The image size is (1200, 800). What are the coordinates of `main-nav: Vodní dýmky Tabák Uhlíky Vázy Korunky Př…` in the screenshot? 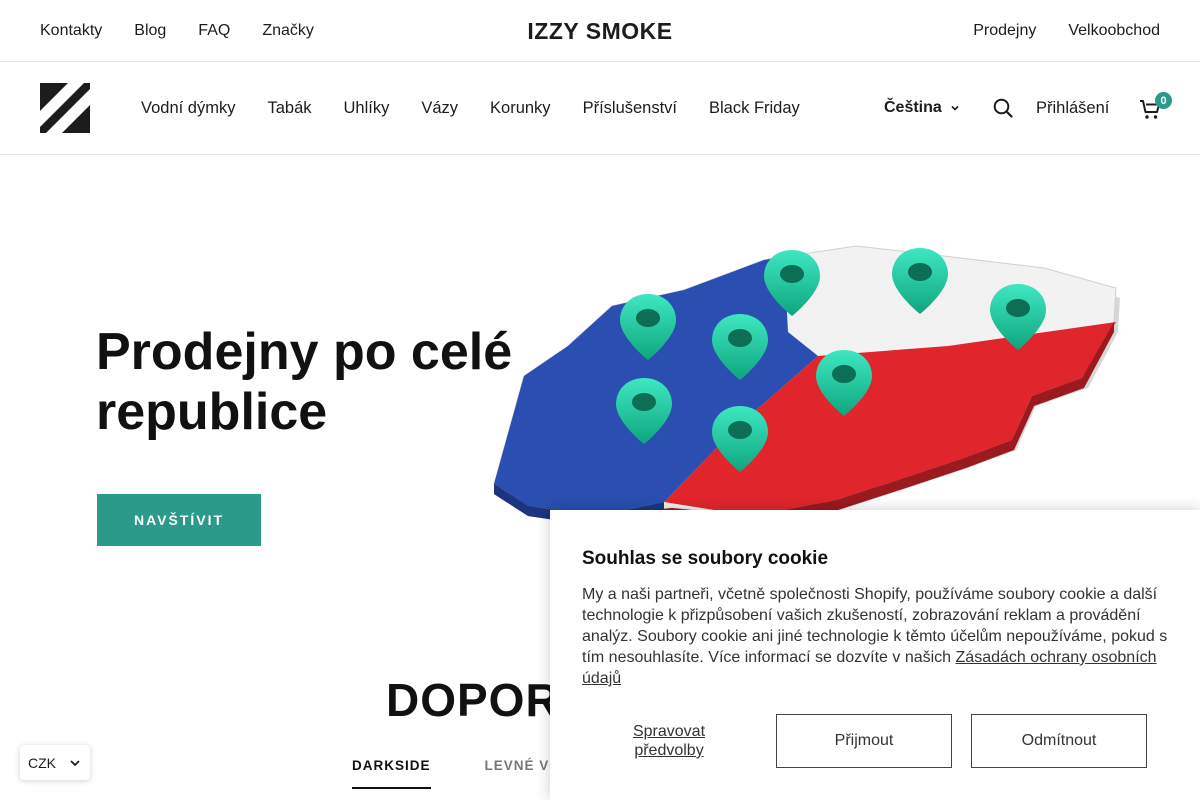 It's located at (600, 108).